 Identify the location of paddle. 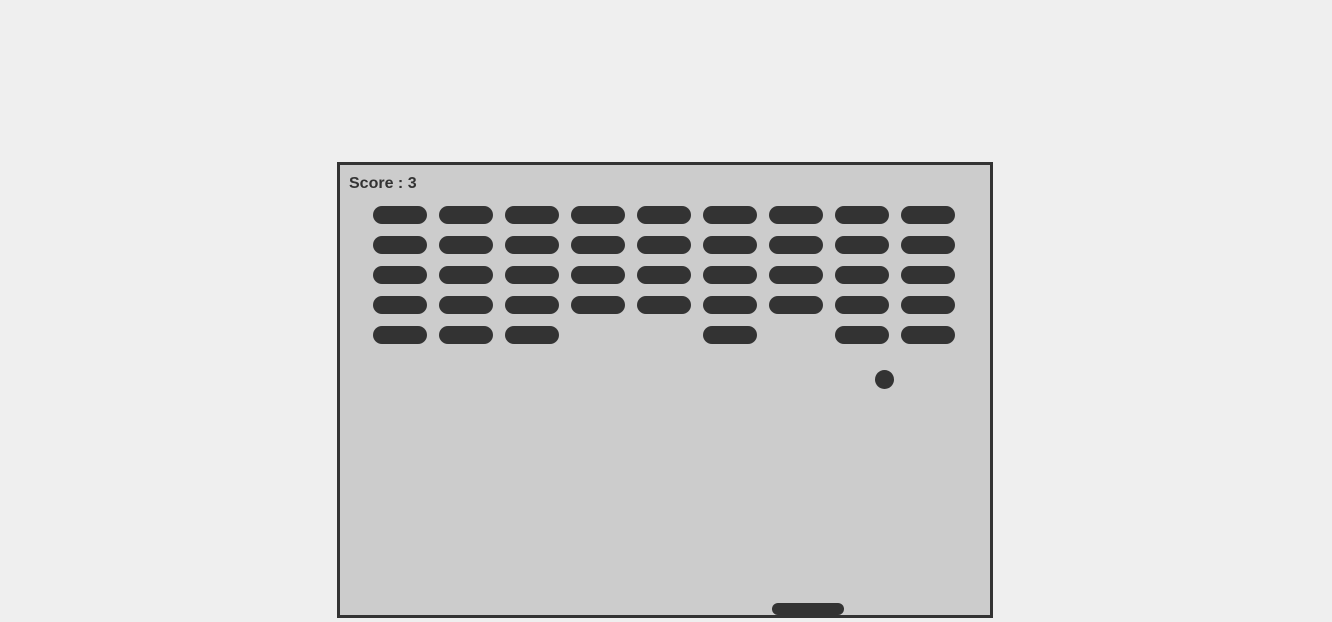
(808, 609).